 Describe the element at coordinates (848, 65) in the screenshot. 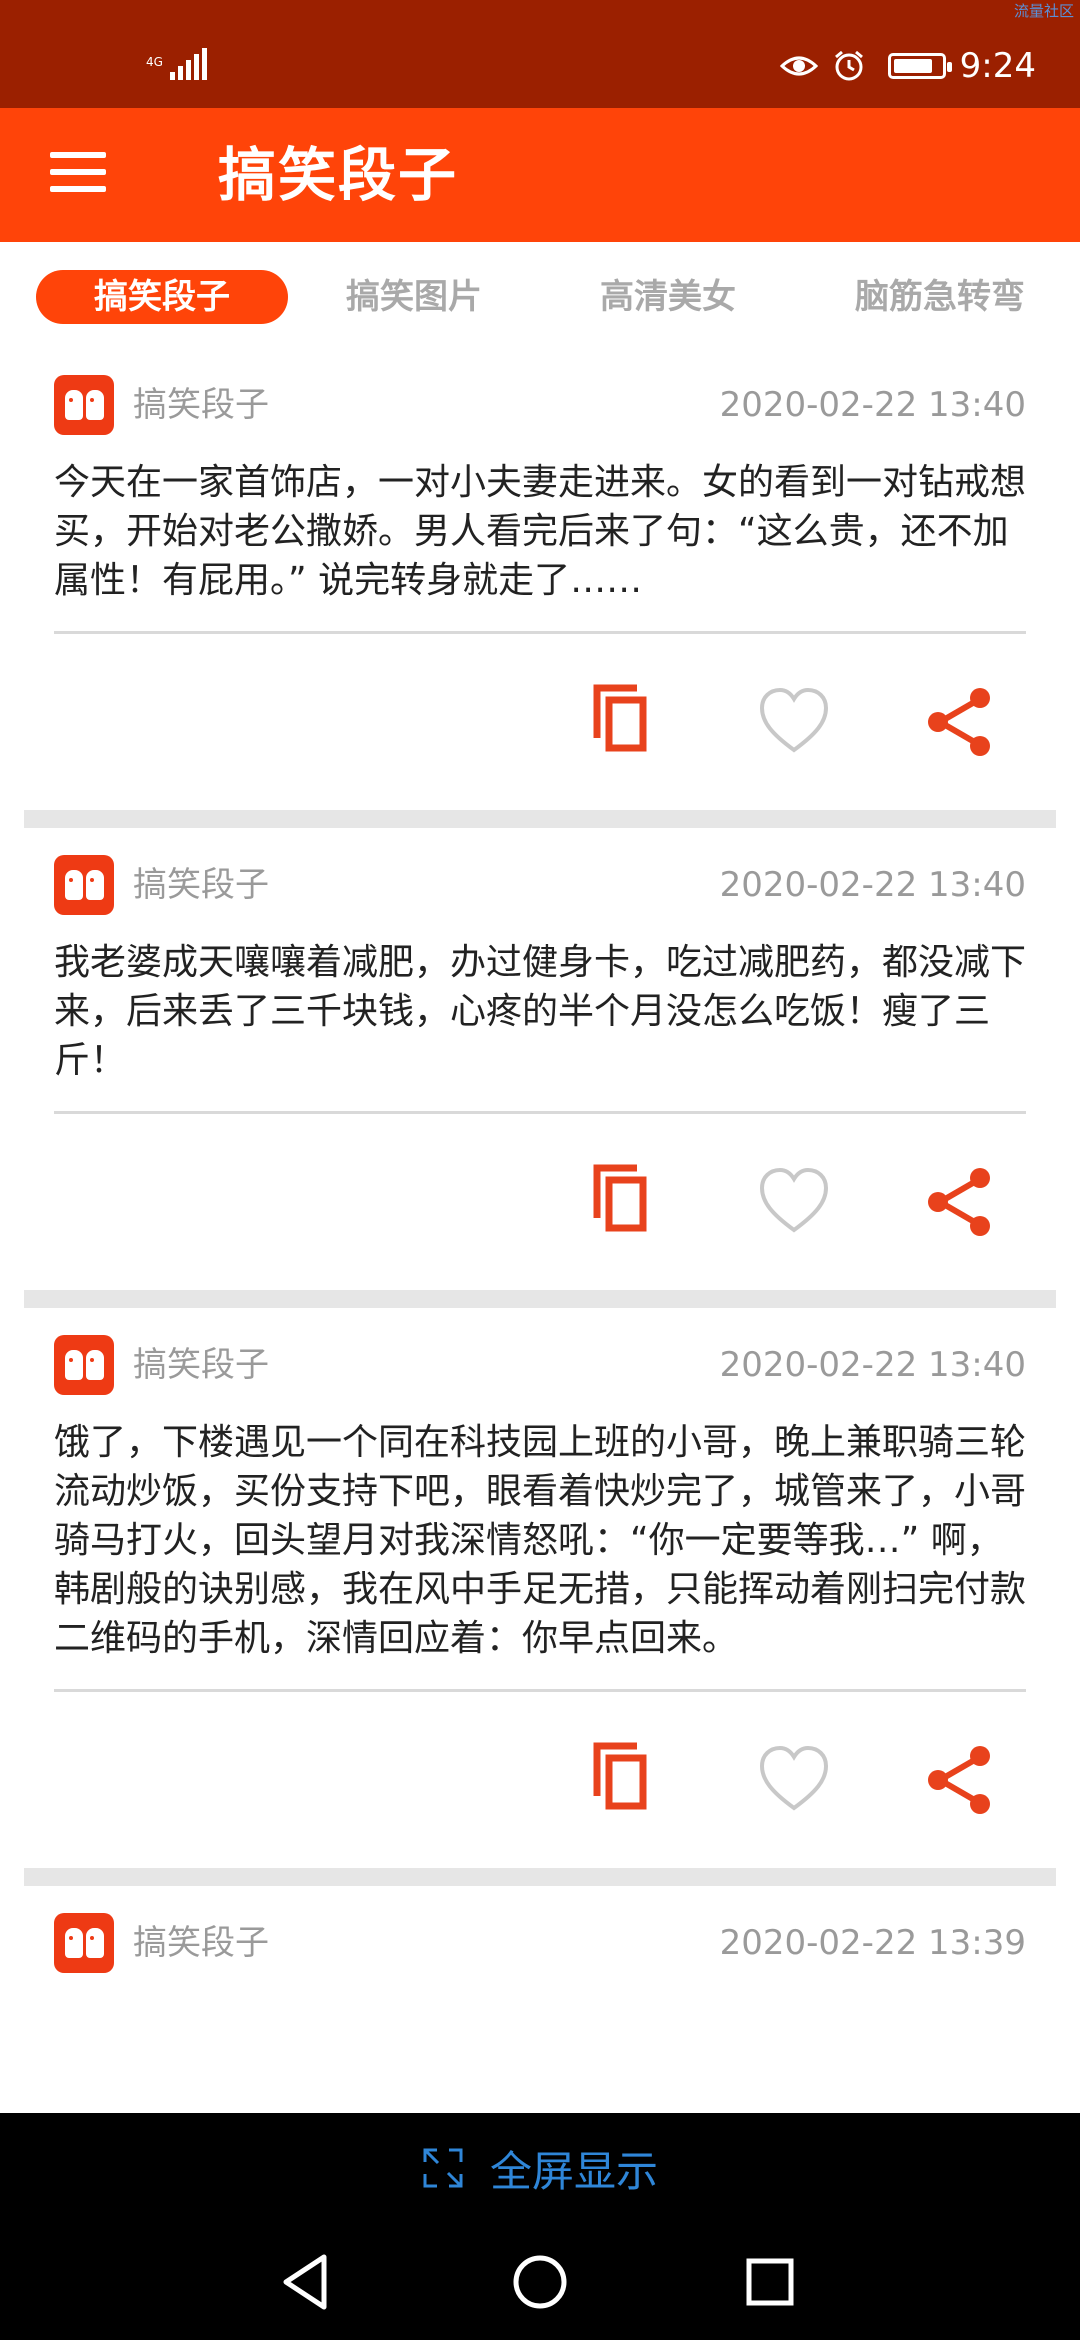

I see `alarm-icon` at that location.